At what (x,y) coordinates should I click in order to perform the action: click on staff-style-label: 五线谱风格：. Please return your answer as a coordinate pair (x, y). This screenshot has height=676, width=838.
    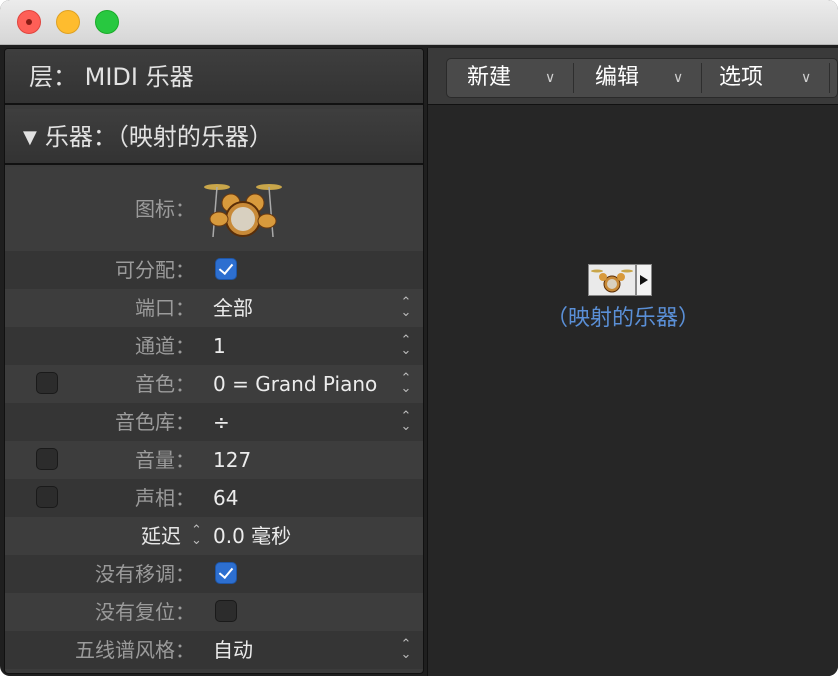
    Looking at the image, I should click on (135, 650).